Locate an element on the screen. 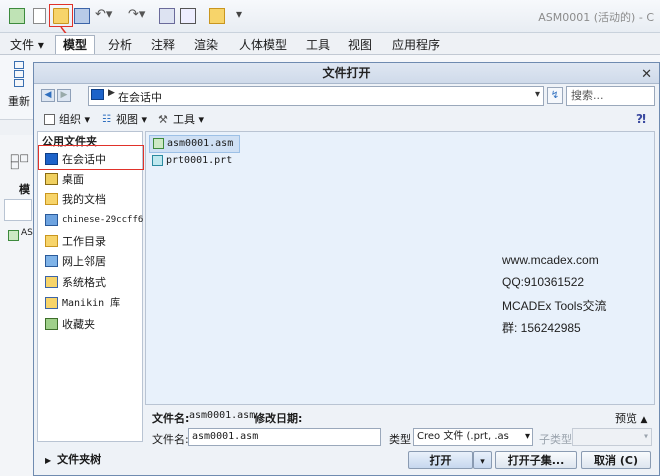 The width and height of the screenshot is (660, 476). watermark-line: www.mcadex.com is located at coordinates (550, 260).